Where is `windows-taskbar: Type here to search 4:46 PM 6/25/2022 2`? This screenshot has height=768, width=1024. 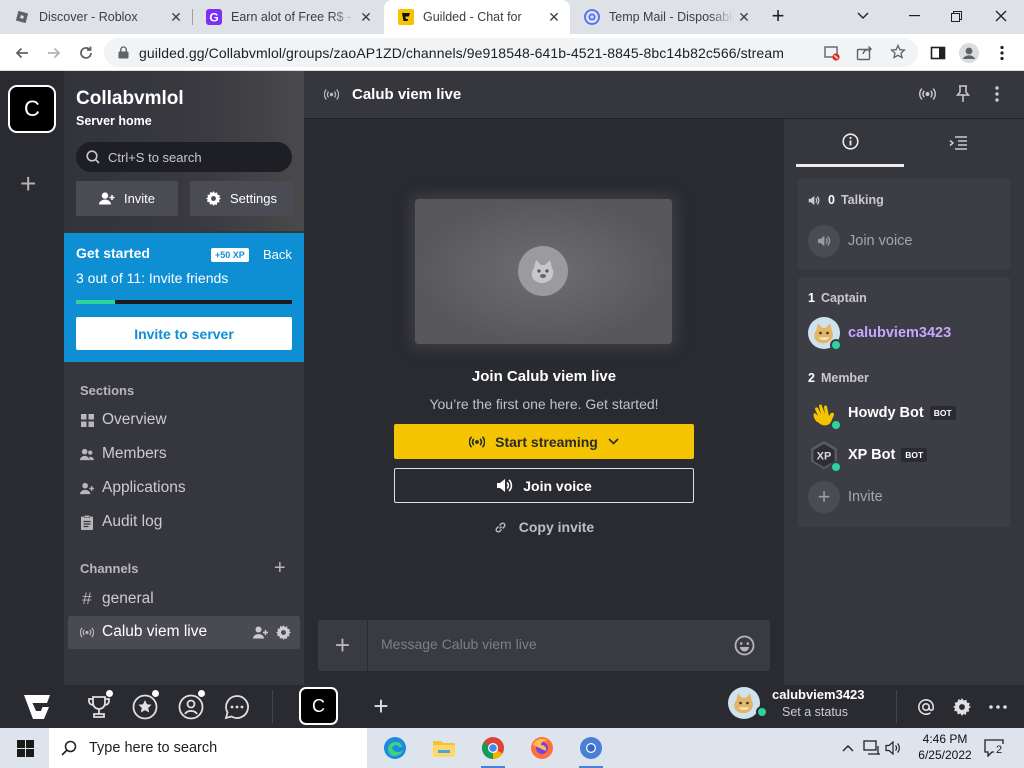
windows-taskbar: Type here to search 4:46 PM 6/25/2022 2 is located at coordinates (512, 748).